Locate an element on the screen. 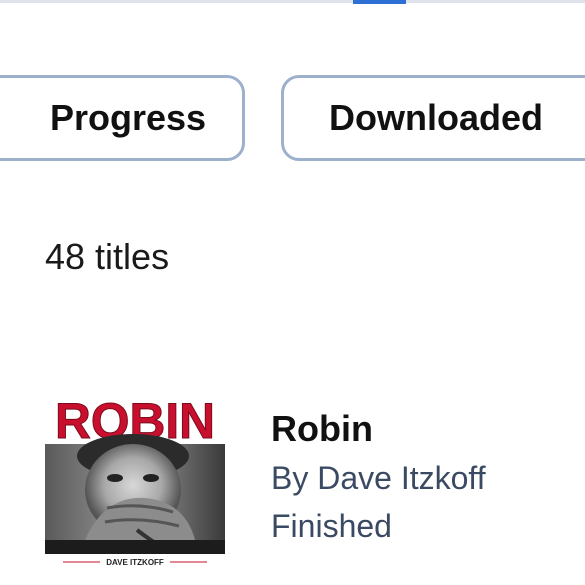 The width and height of the screenshot is (585, 585). filter-chip-downloaded: Downloaded is located at coordinates (433, 118).